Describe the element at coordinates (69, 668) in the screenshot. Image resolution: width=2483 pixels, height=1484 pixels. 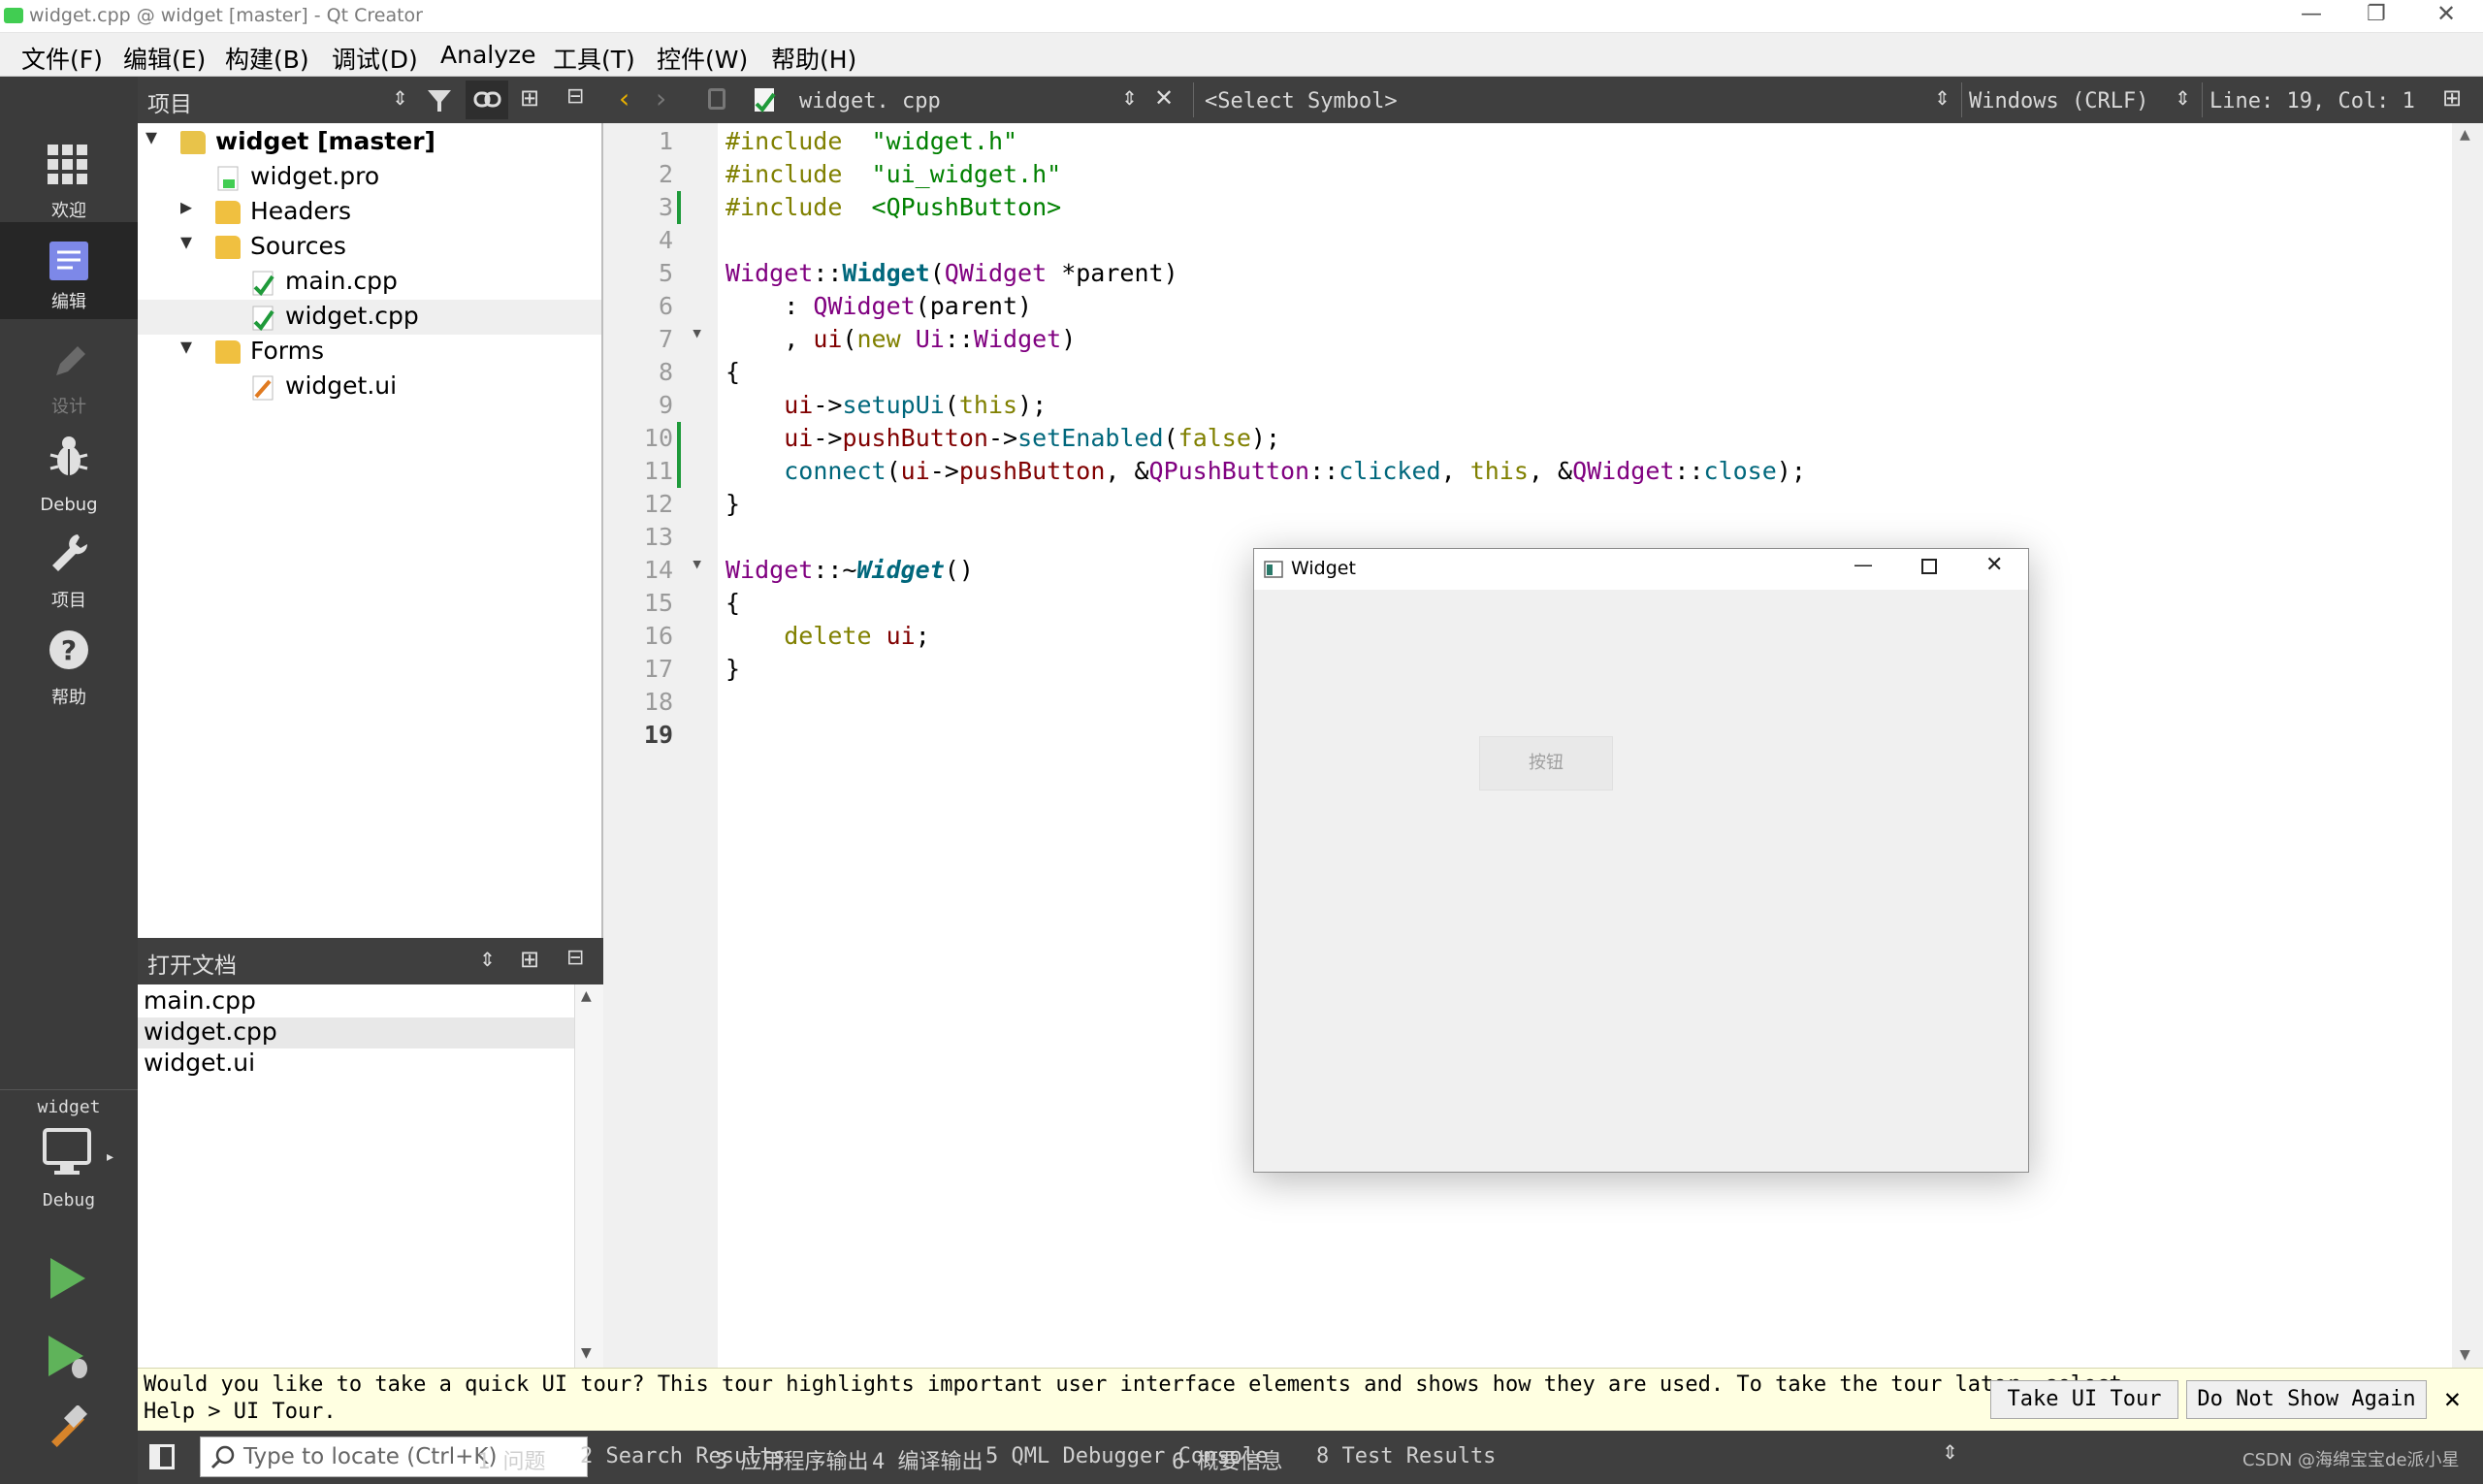
I see `mode-help: ? 帮助` at that location.